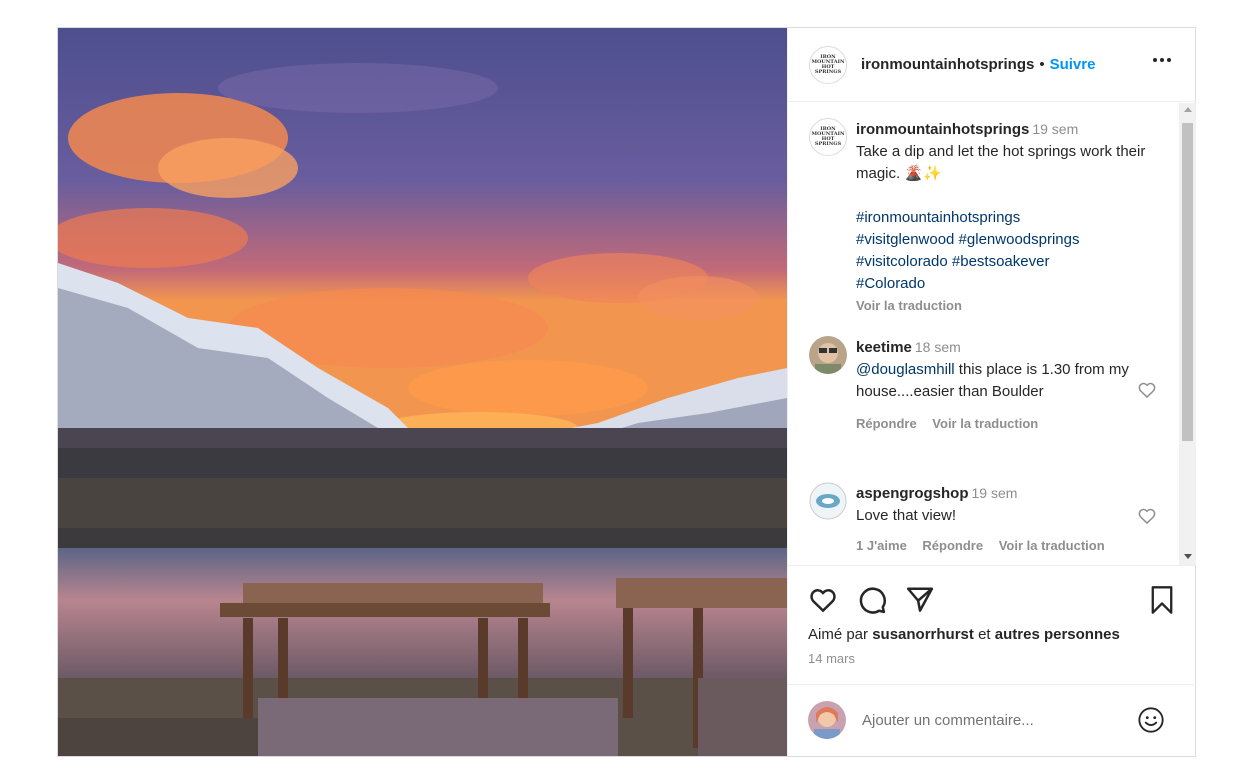 The height and width of the screenshot is (784, 1250). I want to click on like-icon, so click(823, 602).